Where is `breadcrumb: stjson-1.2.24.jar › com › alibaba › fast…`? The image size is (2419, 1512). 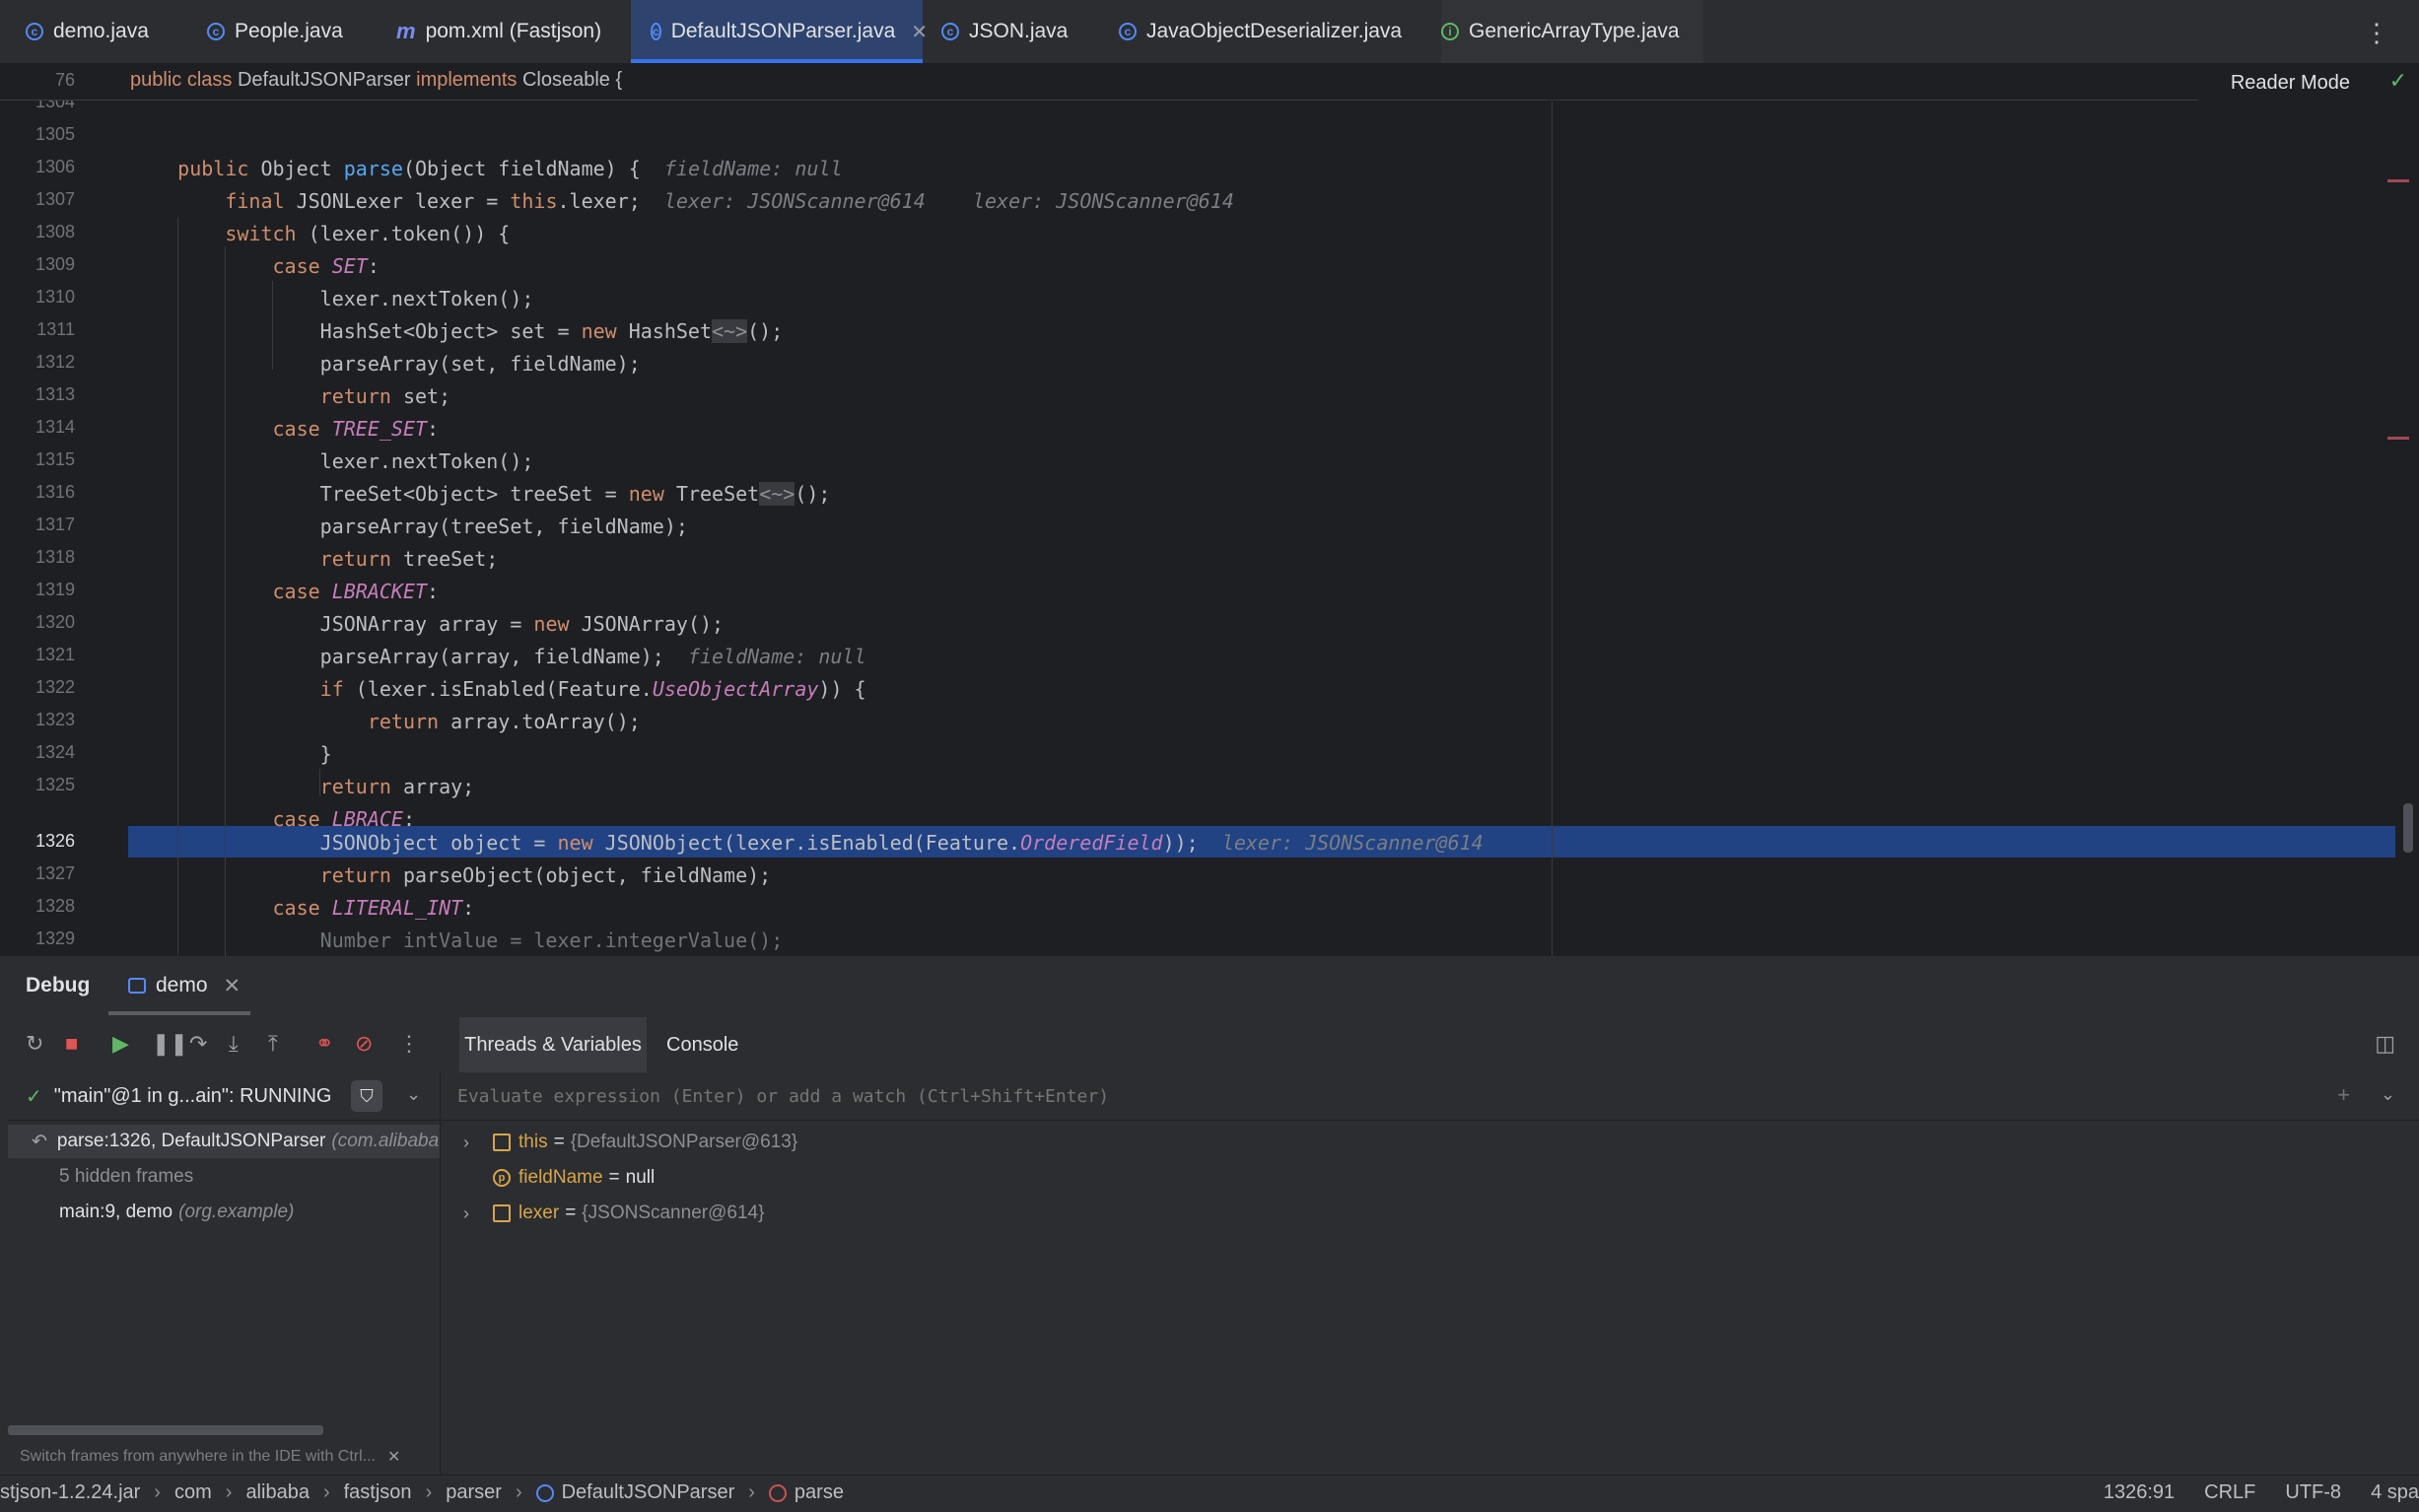
breadcrumb: stjson-1.2.24.jar › com › alibaba › fast… is located at coordinates (422, 1492).